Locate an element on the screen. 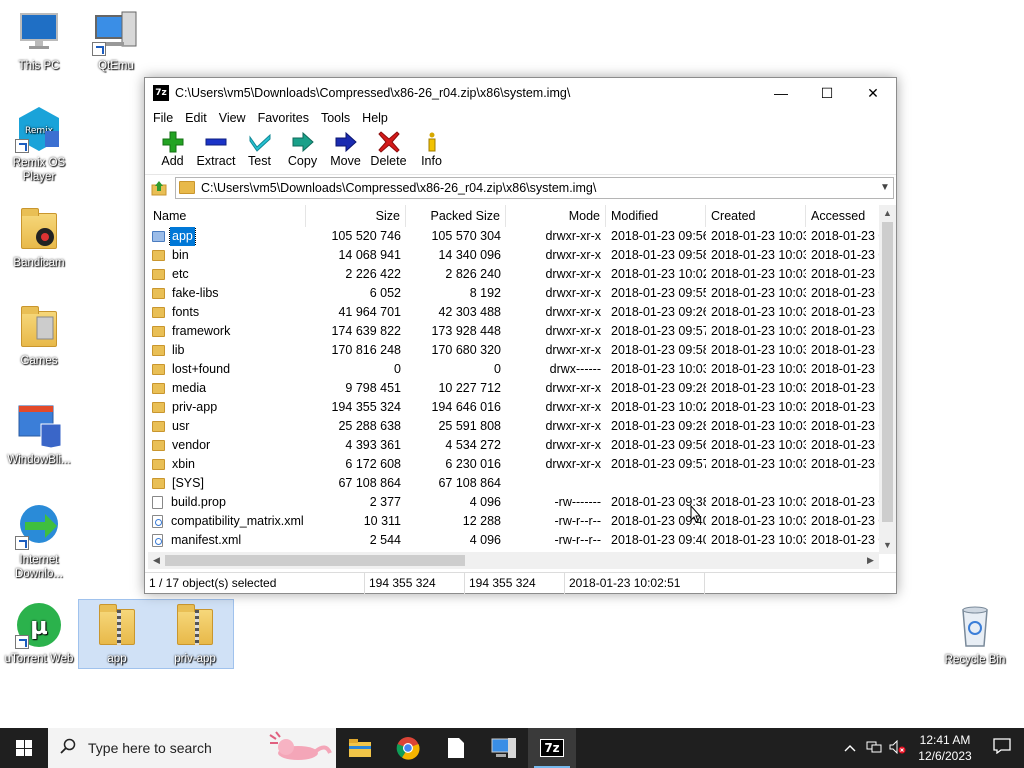 This screenshot has width=1024, height=768. scroll-down-icon: ▼ is located at coordinates (887, 545).